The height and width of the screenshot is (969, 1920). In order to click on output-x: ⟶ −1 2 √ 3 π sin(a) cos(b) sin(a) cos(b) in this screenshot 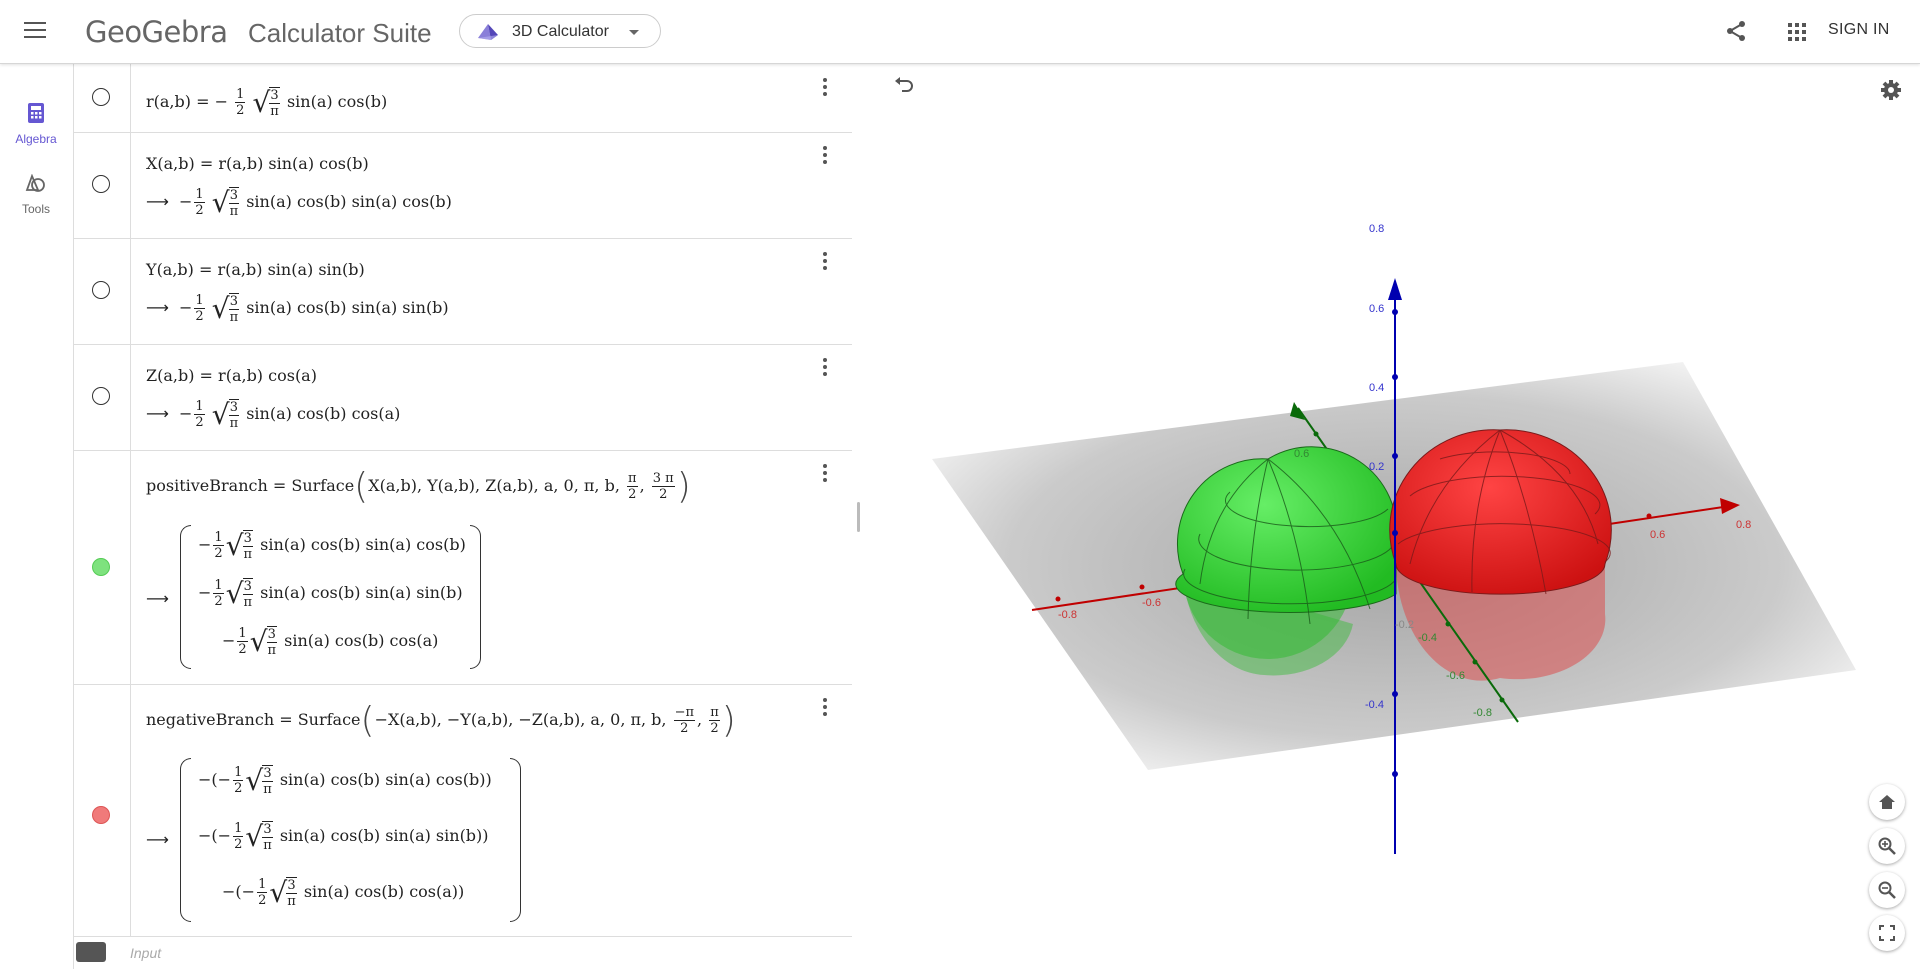, I will do `click(299, 202)`.